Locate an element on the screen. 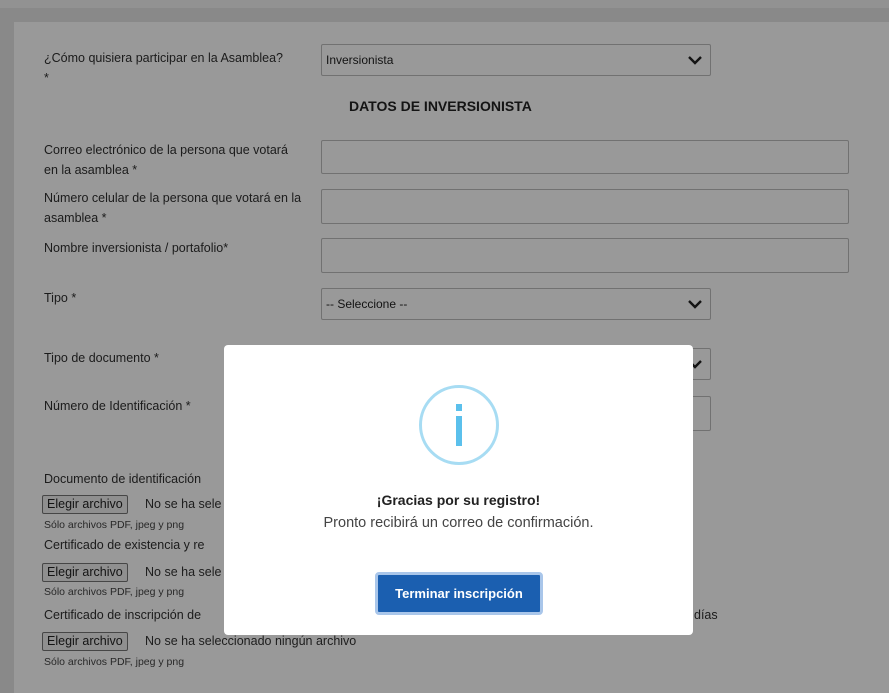 Image resolution: width=889 pixels, height=693 pixels. finish-registration-button: Terminar inscripción is located at coordinates (459, 593).